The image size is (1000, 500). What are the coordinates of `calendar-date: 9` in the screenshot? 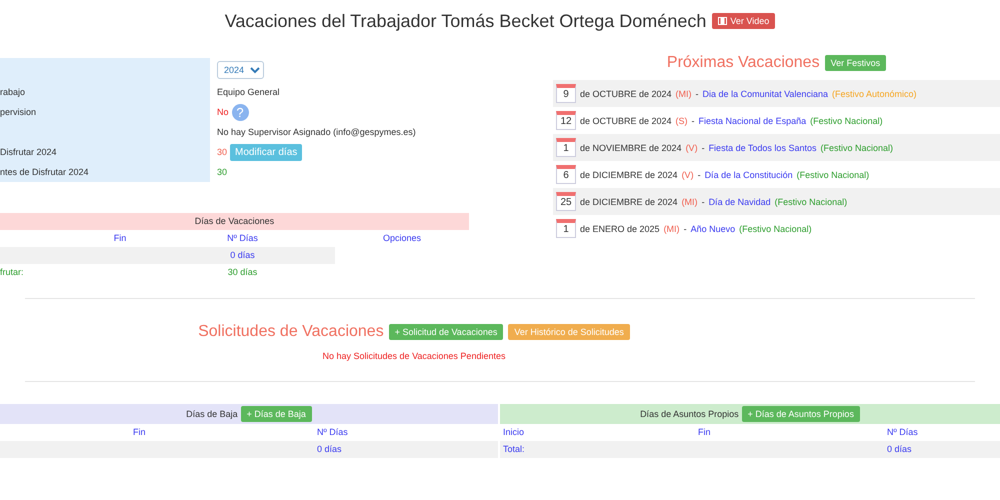 It's located at (566, 93).